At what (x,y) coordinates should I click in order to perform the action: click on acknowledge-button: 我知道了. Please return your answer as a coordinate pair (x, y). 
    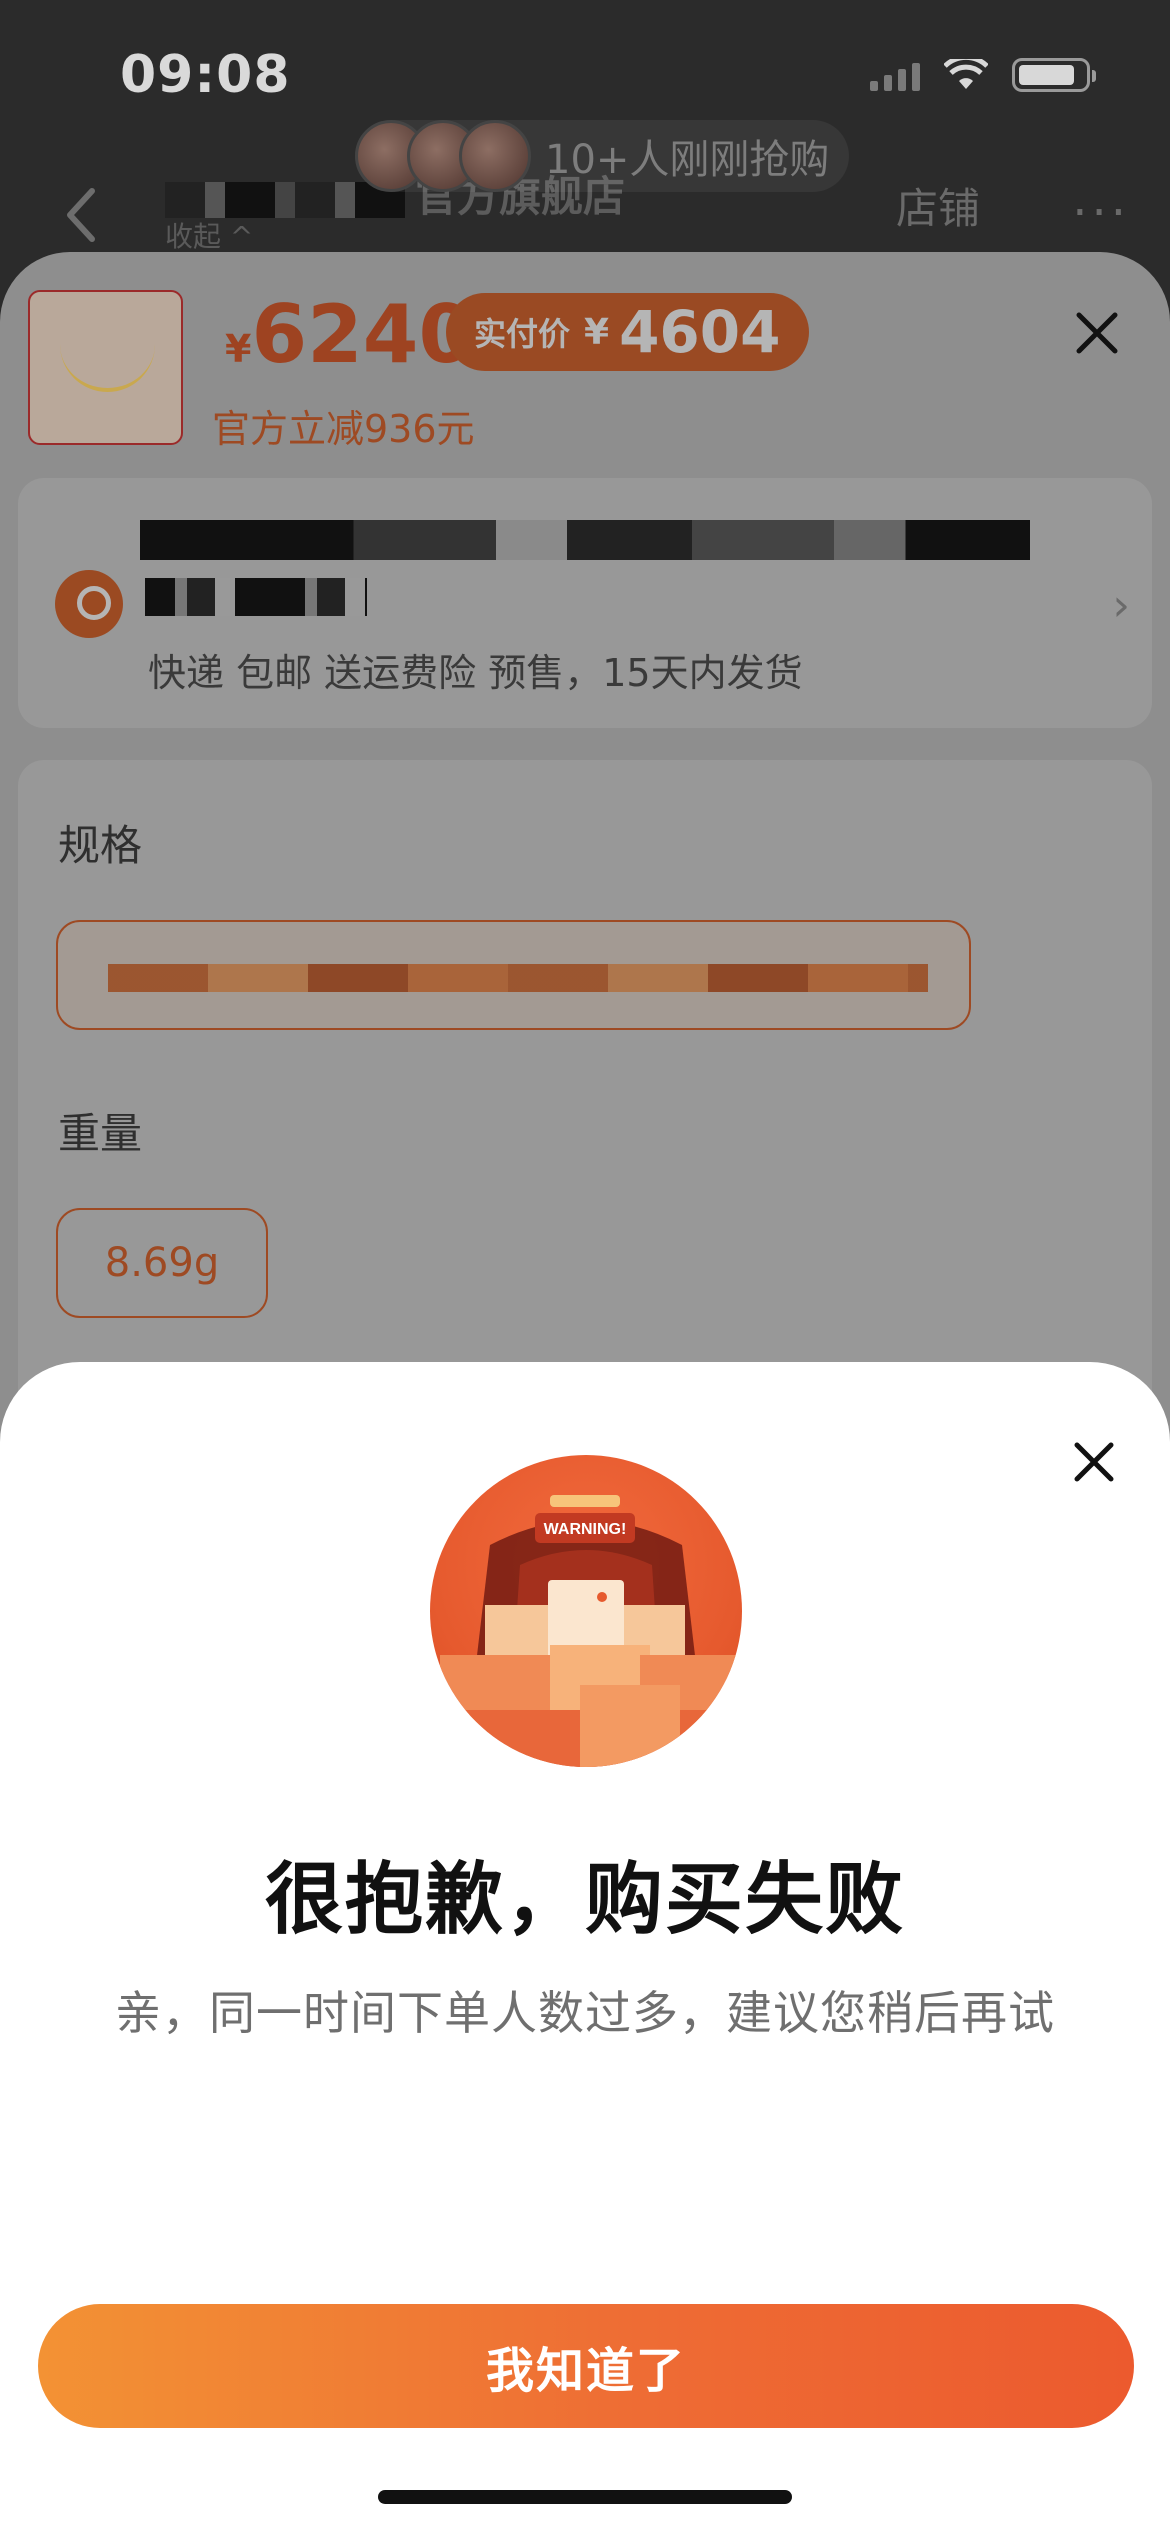
    Looking at the image, I should click on (586, 2366).